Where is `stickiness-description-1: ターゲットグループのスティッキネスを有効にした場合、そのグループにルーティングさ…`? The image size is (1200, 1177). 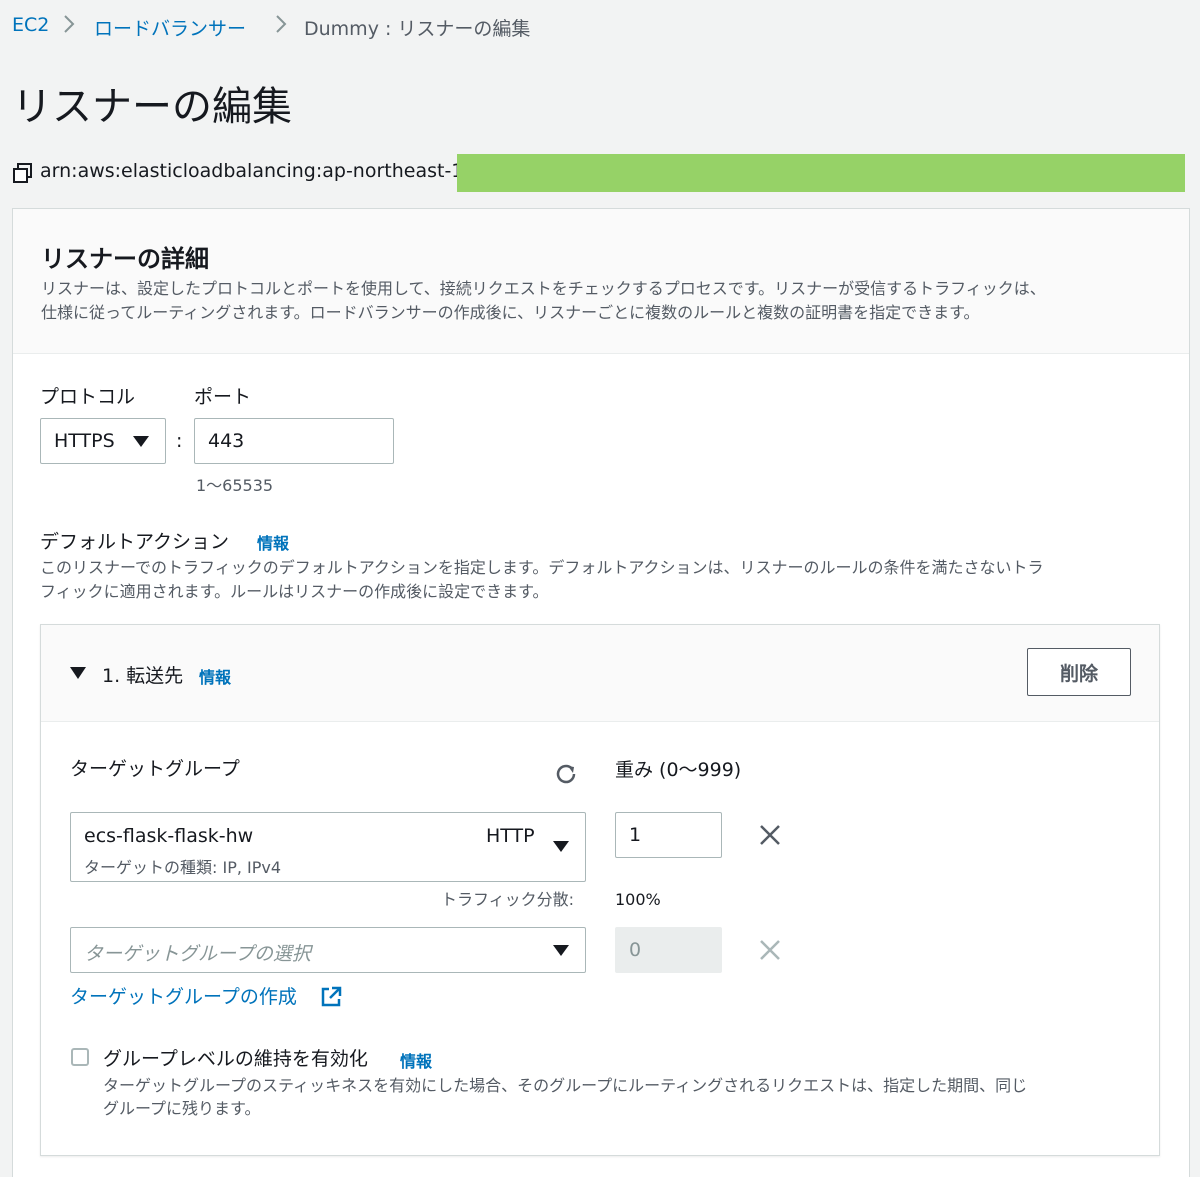
stickiness-description-1: ターゲットグループのスティッキネスを有効にした場合、そのグループにルーティングさ… is located at coordinates (565, 1085).